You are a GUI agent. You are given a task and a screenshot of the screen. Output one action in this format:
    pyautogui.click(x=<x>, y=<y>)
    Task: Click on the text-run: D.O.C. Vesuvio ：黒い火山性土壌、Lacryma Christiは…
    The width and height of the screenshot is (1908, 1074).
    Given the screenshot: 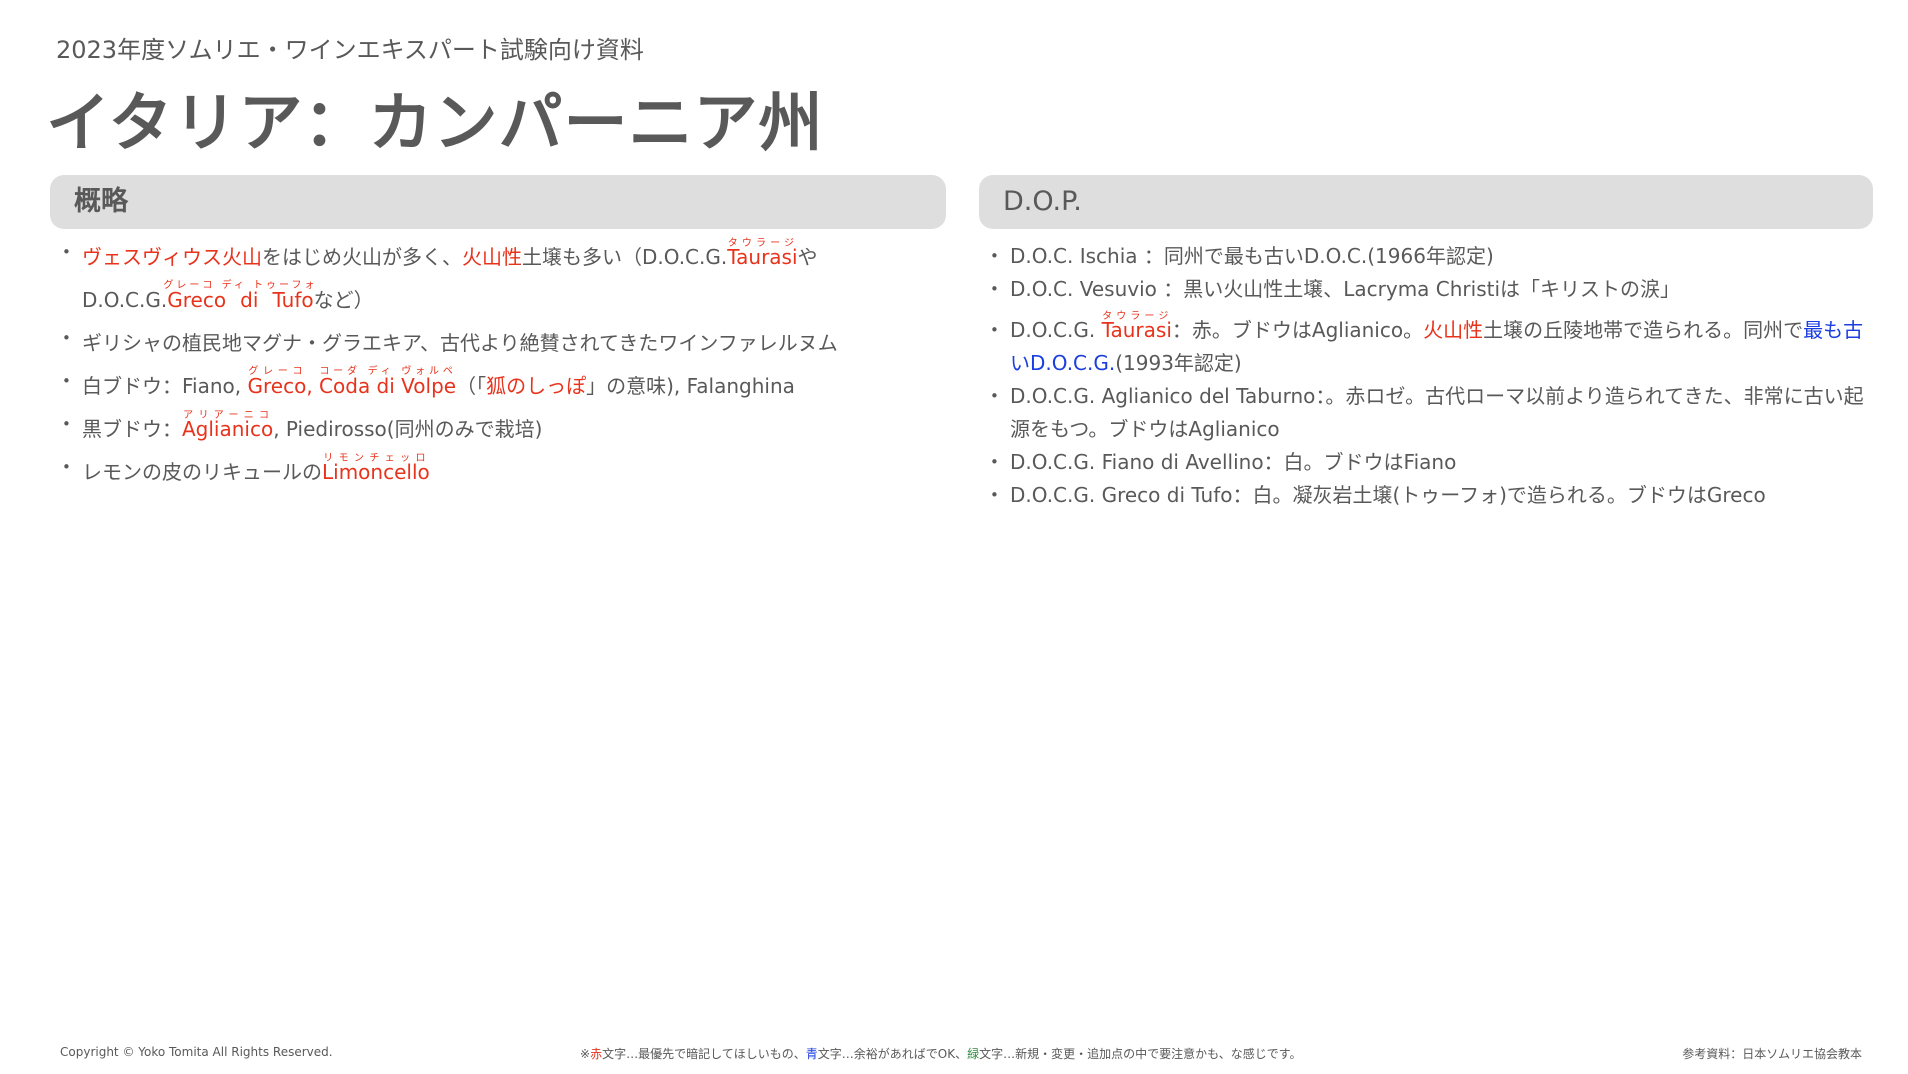 What is the action you would take?
    pyautogui.click(x=1345, y=289)
    